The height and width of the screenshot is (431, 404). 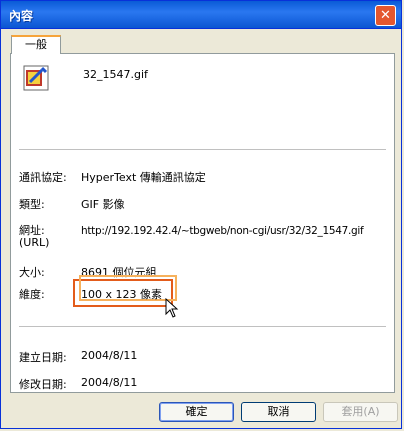 What do you see at coordinates (278, 412) in the screenshot?
I see `cancel-button: 取消` at bounding box center [278, 412].